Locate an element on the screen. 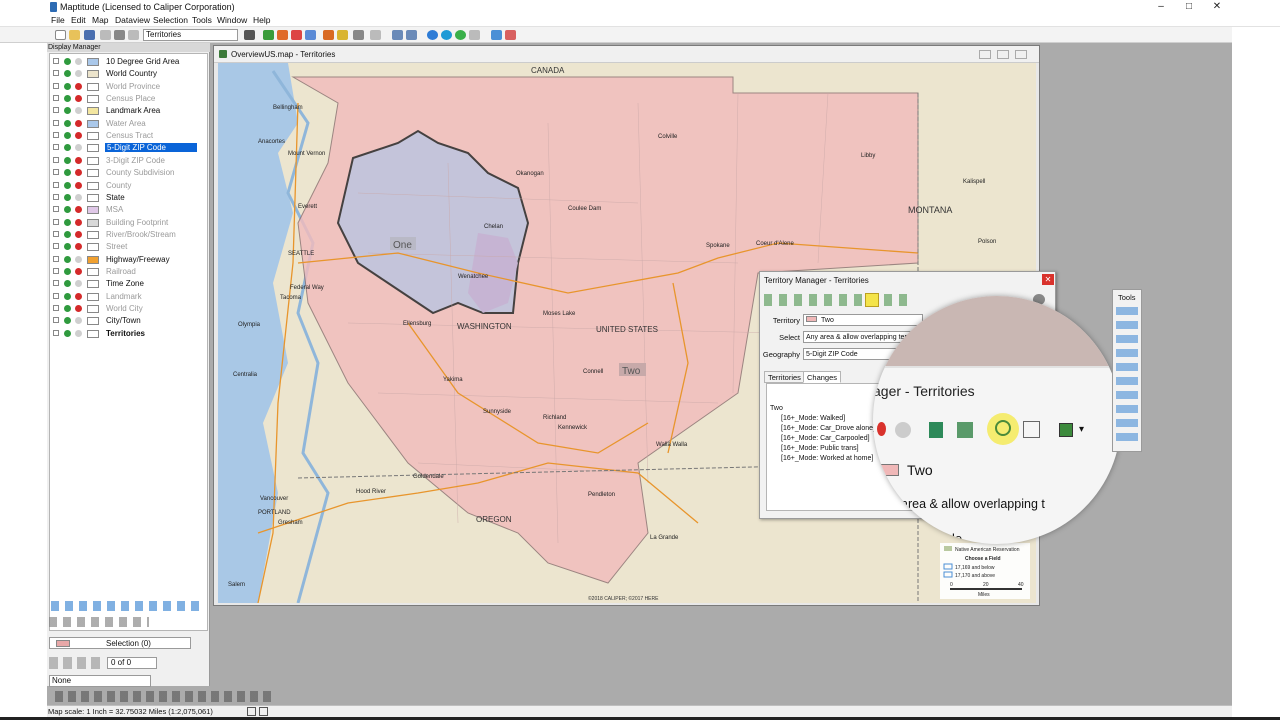 Image resolution: width=1280 pixels, height=720 pixels. layer-row: 10 Degree Grid Area is located at coordinates (125, 62).